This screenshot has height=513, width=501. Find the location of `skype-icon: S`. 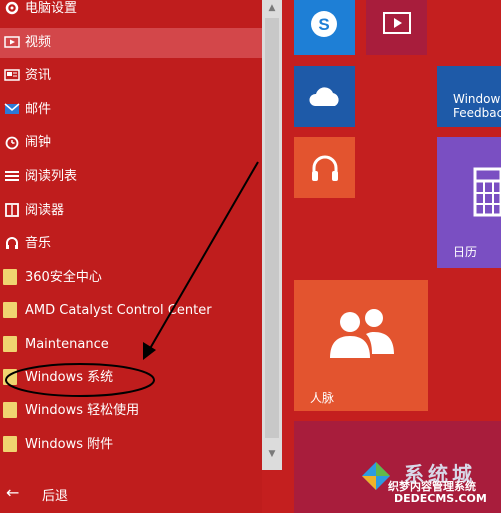

skype-icon: S is located at coordinates (324, 24).